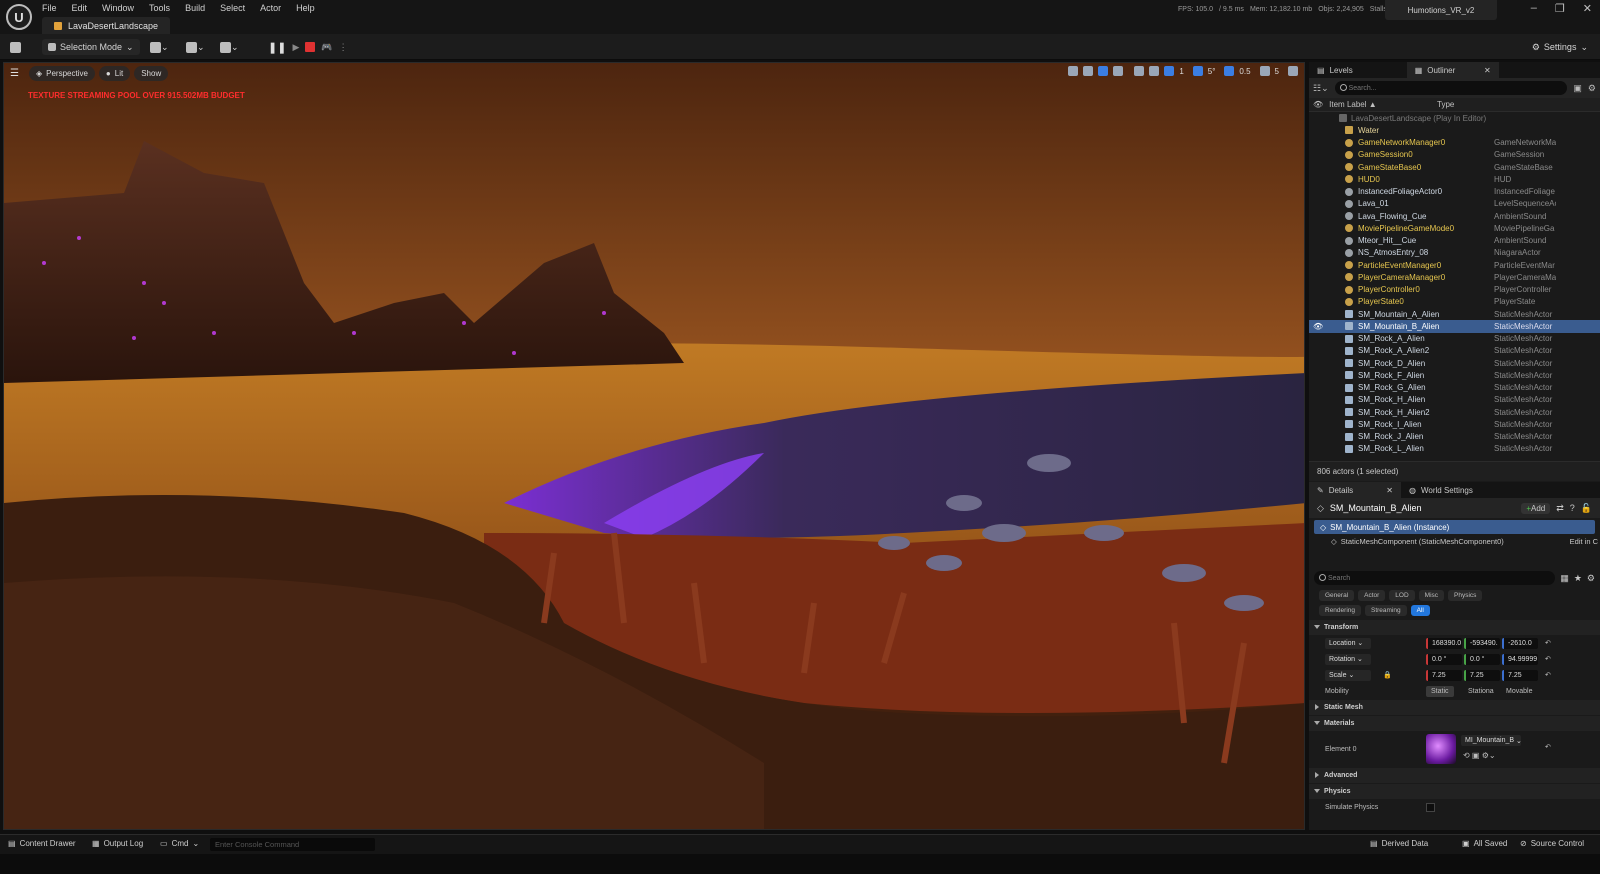 This screenshot has width=1600, height=874. What do you see at coordinates (310, 47) in the screenshot?
I see `stop-icon` at bounding box center [310, 47].